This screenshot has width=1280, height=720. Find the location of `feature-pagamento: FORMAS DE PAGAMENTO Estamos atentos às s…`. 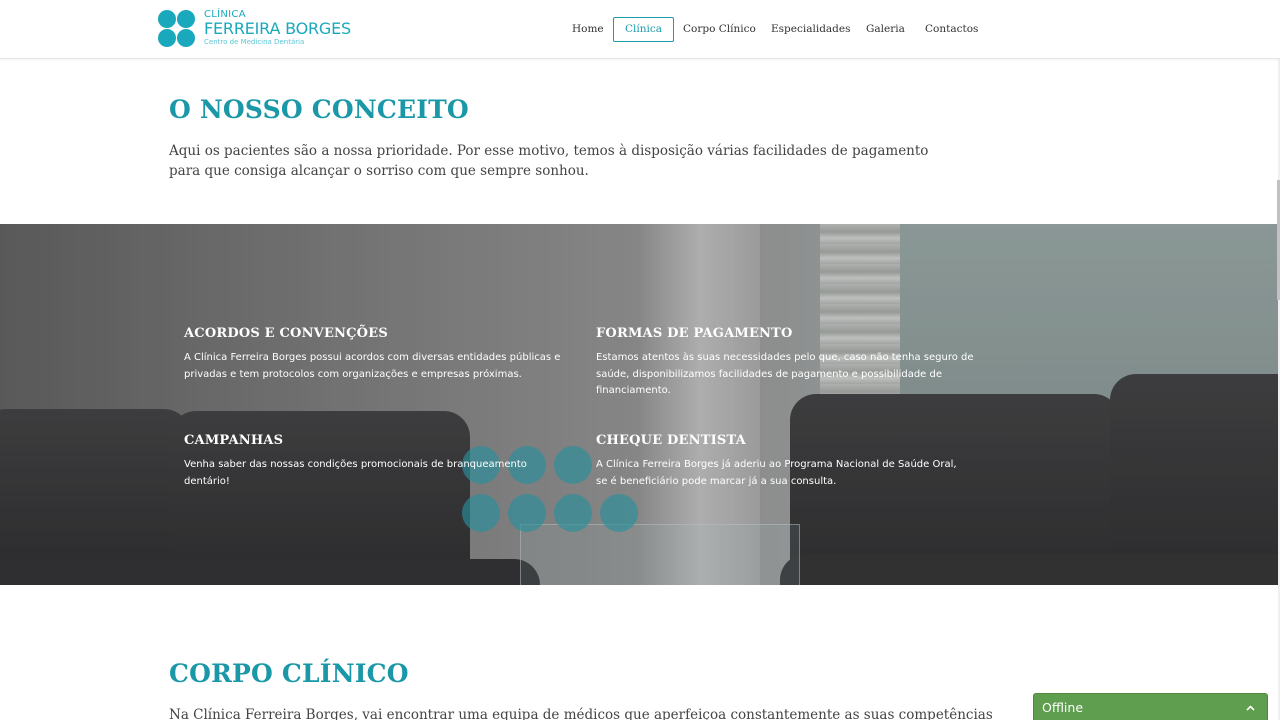

feature-pagamento: FORMAS DE PAGAMENTO Estamos atentos às s… is located at coordinates (786, 363).